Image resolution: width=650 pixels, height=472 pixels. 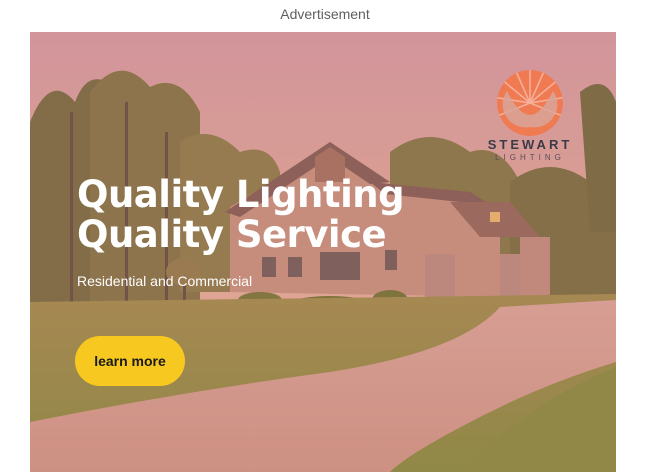 What do you see at coordinates (130, 361) in the screenshot?
I see `learn-more-button: learn more` at bounding box center [130, 361].